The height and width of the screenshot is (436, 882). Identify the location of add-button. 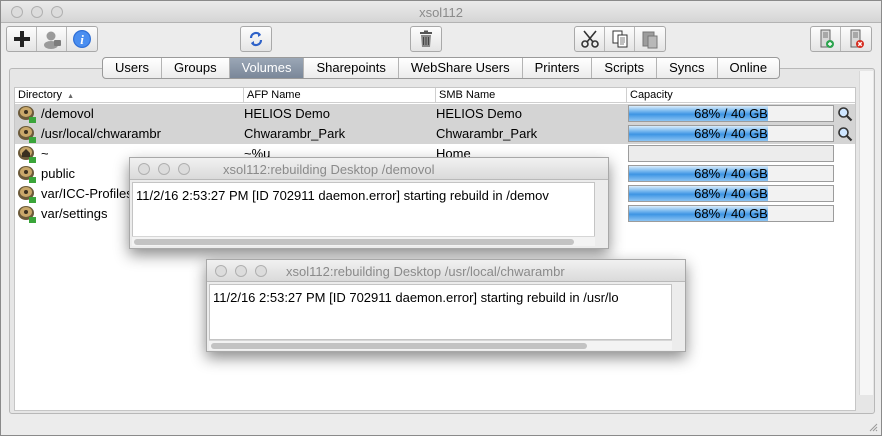
(22, 39).